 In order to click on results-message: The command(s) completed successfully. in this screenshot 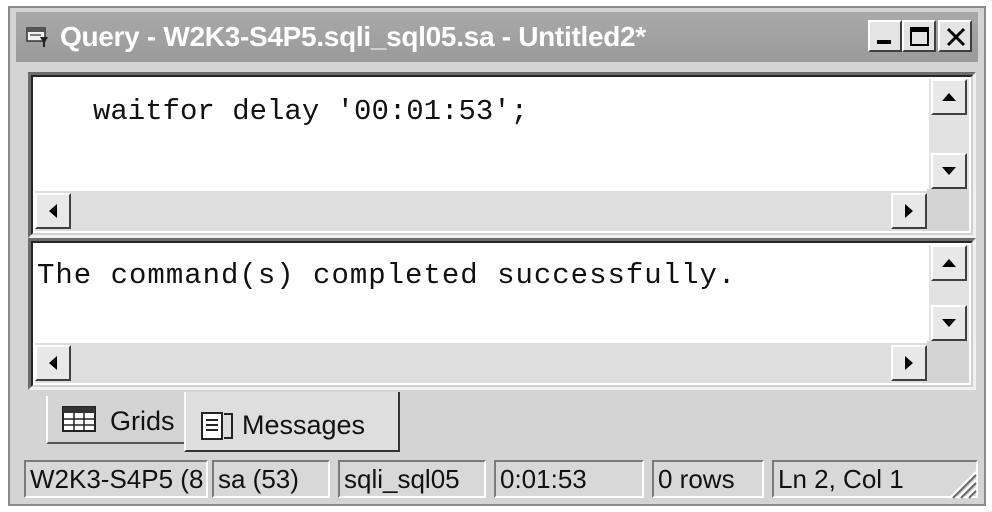, I will do `click(387, 275)`.